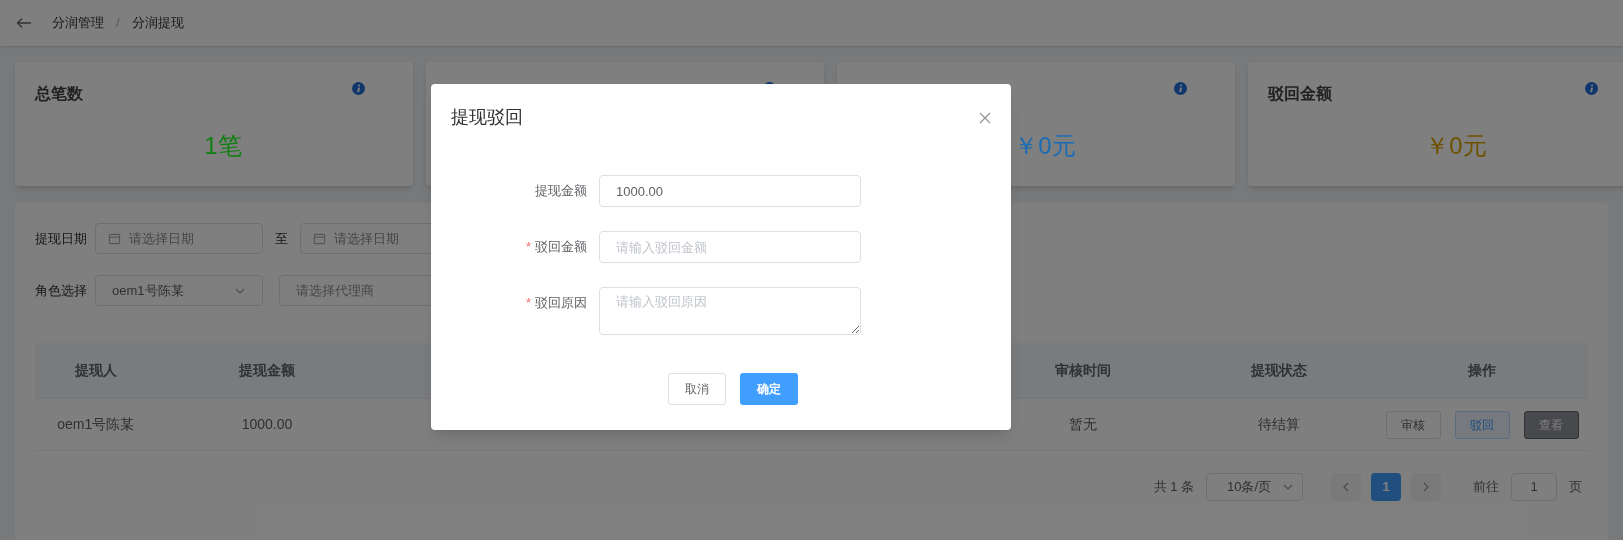 Image resolution: width=1623 pixels, height=540 pixels. I want to click on goto-label: 前往, so click(1486, 487).